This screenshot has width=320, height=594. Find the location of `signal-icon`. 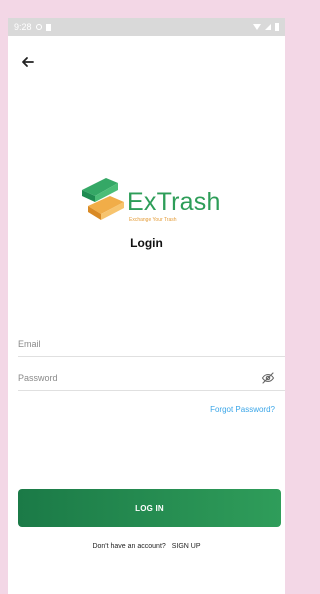

signal-icon is located at coordinates (268, 27).